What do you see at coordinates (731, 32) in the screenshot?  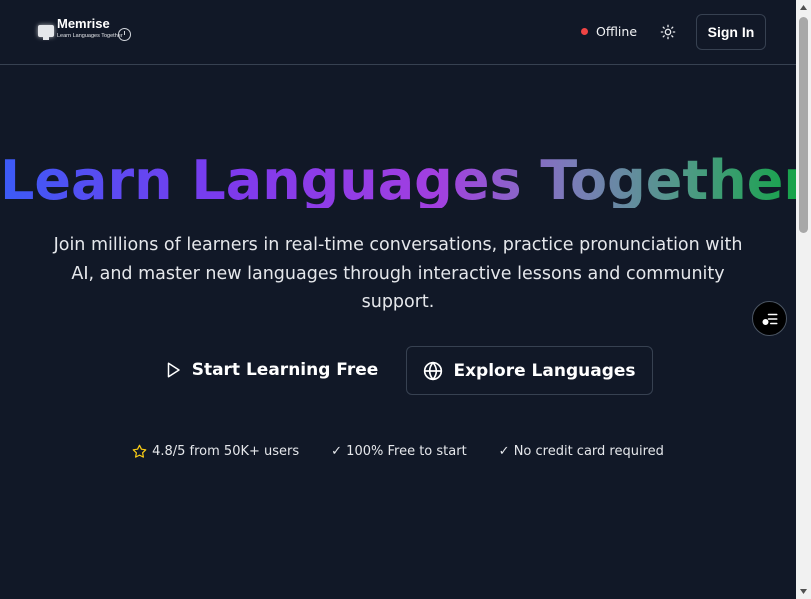 I see `sign-in-button: Sign In` at bounding box center [731, 32].